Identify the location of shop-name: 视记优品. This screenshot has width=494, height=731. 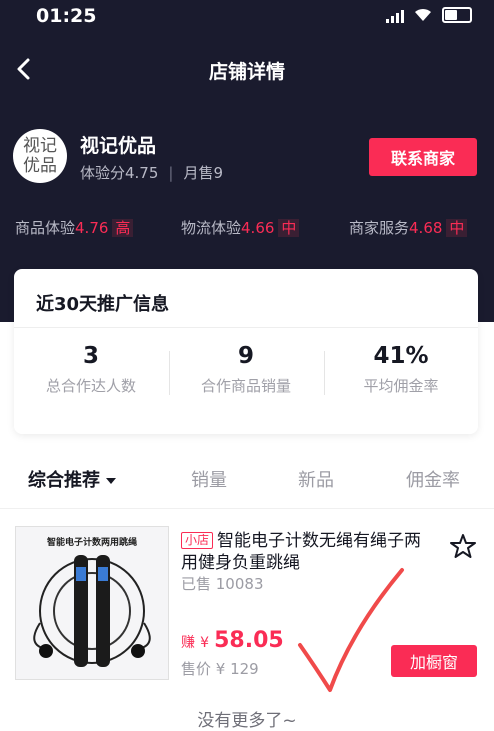
(118, 146).